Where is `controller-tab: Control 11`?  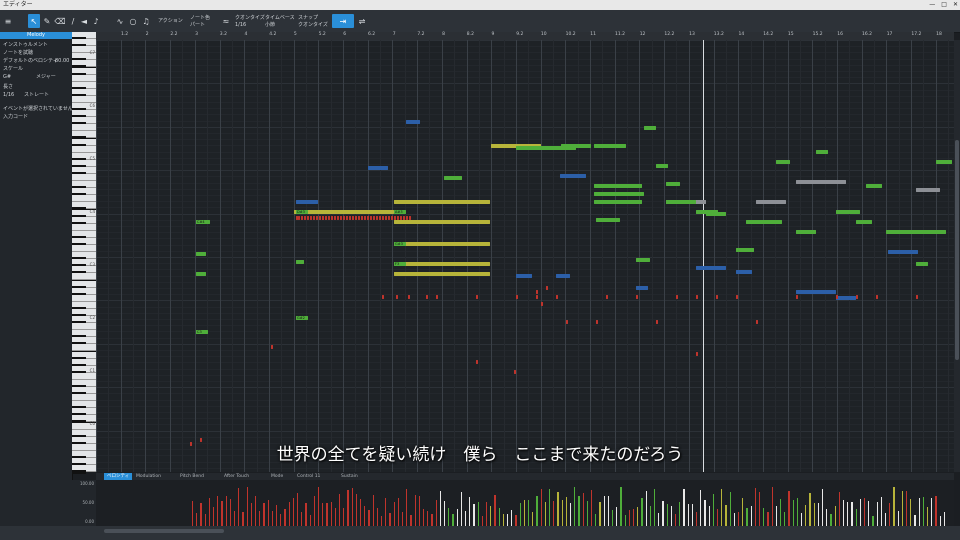 controller-tab: Control 11 is located at coordinates (308, 476).